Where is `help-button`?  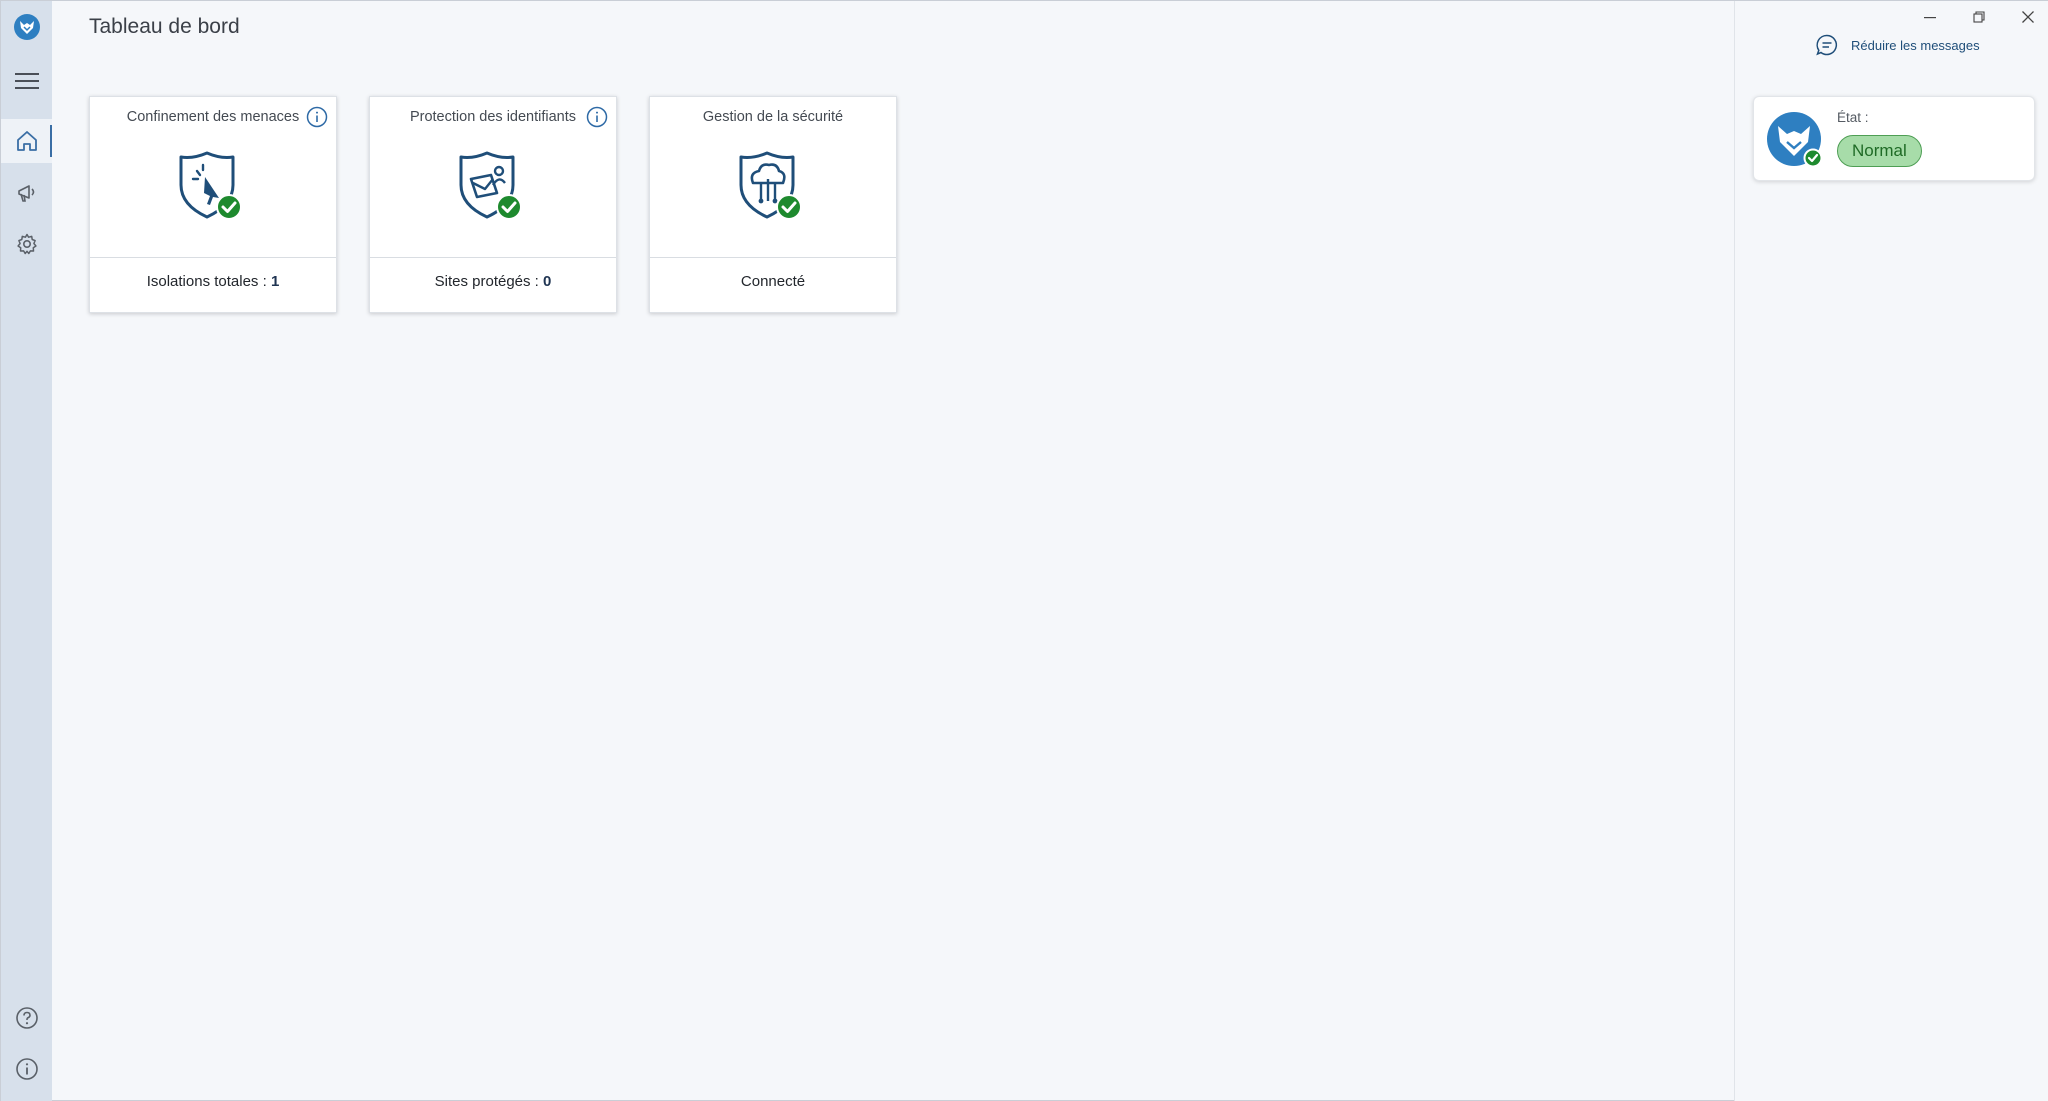
help-button is located at coordinates (26, 1018).